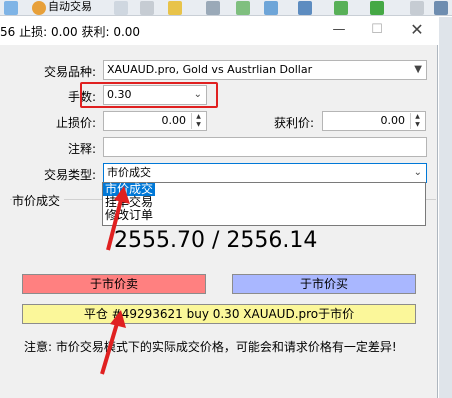 The image size is (452, 398). What do you see at coordinates (216, 240) in the screenshot?
I see `bid-ask-price: 2555.70 / 2556.14` at bounding box center [216, 240].